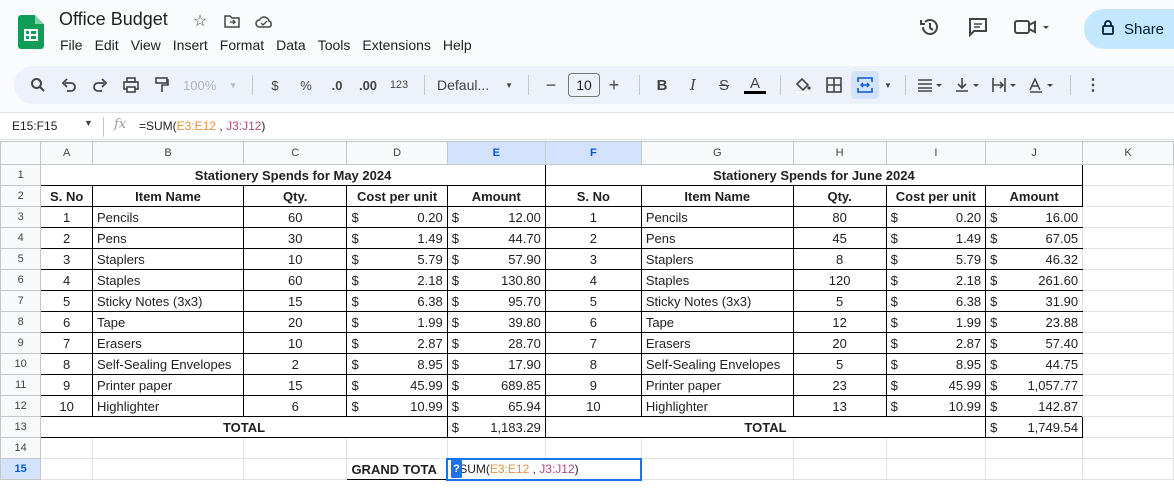 This screenshot has height=500, width=1174. I want to click on currency-format-button: $, so click(275, 85).